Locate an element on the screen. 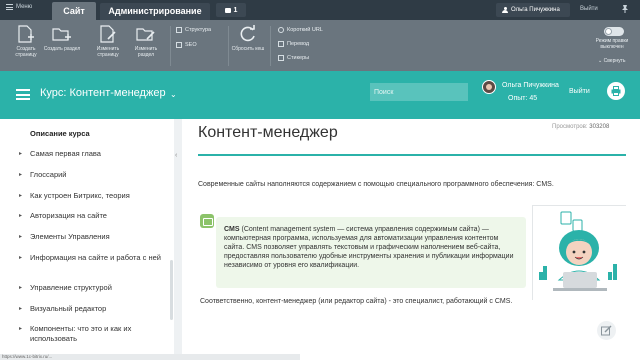 This screenshot has width=640, height=360. sidebar-item-label: Самая первая глава is located at coordinates (65, 153).